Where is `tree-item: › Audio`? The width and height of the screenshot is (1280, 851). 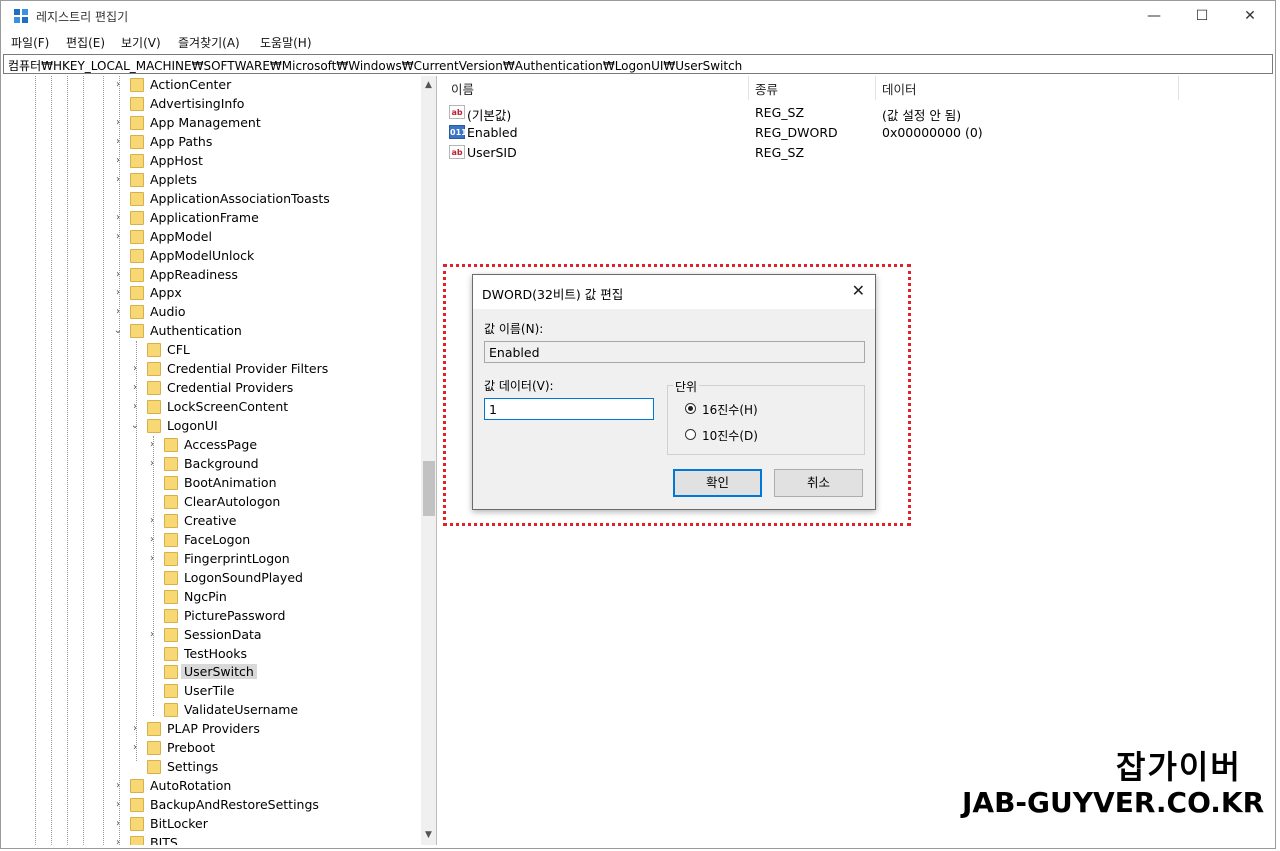
tree-item: › Audio is located at coordinates (213, 312).